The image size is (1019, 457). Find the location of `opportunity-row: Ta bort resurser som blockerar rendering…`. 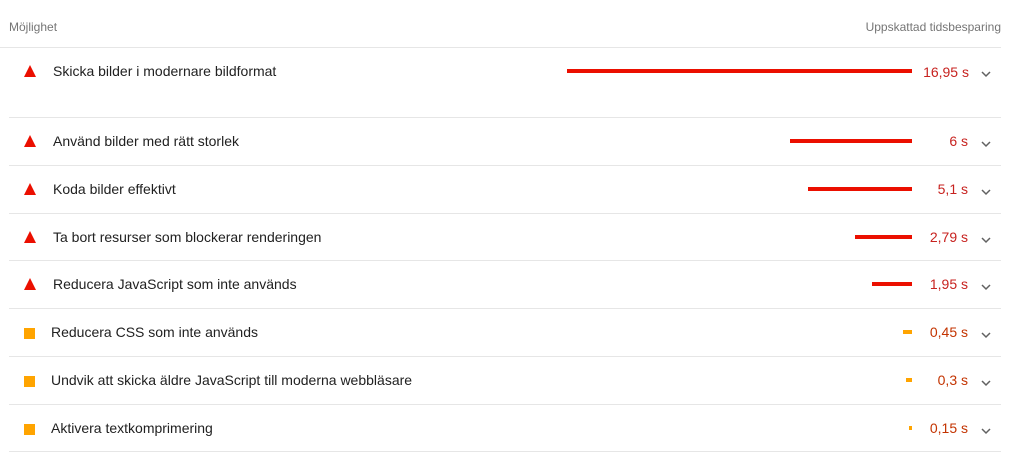

opportunity-row: Ta bort resurser som blockerar rendering… is located at coordinates (505, 237).